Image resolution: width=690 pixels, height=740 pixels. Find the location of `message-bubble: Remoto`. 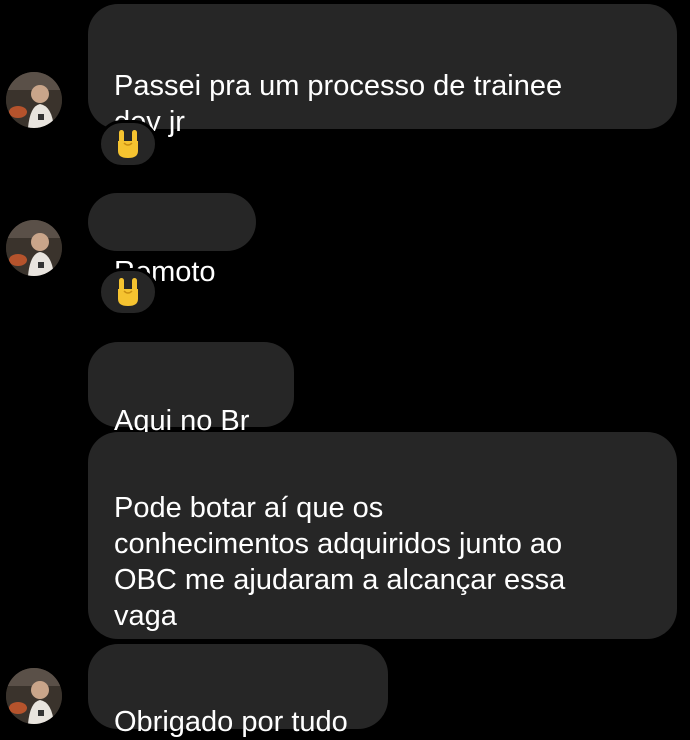

message-bubble: Remoto is located at coordinates (172, 240).